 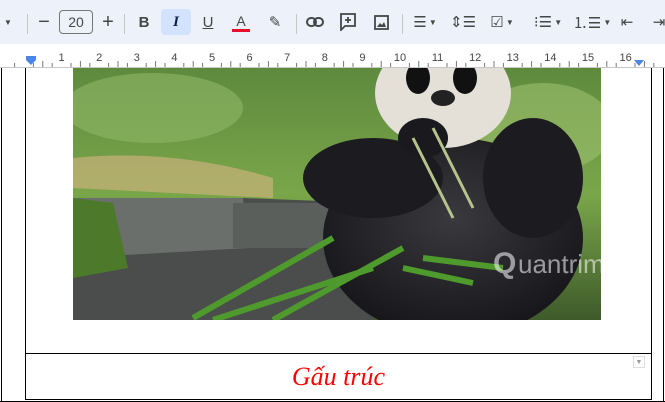 I want to click on ruler-label: 2, so click(x=99, y=58).